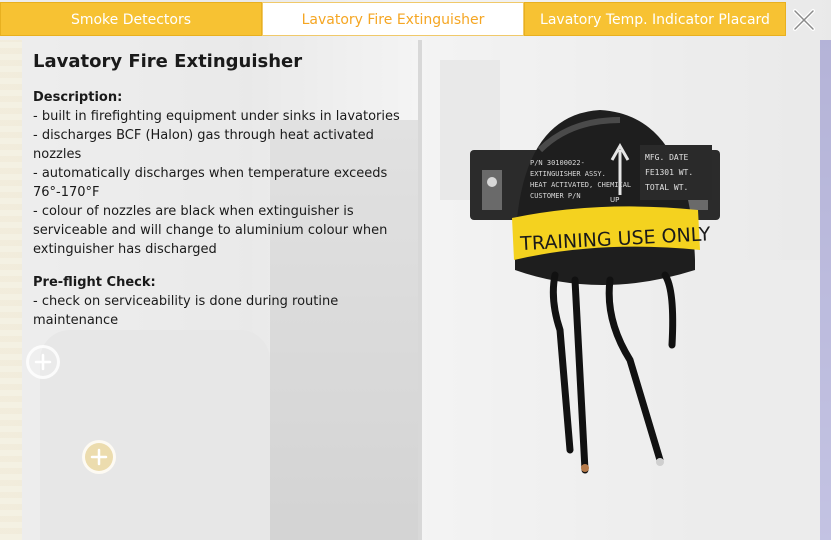  I want to click on label-line: CUSTOMER P/N, so click(555, 196).